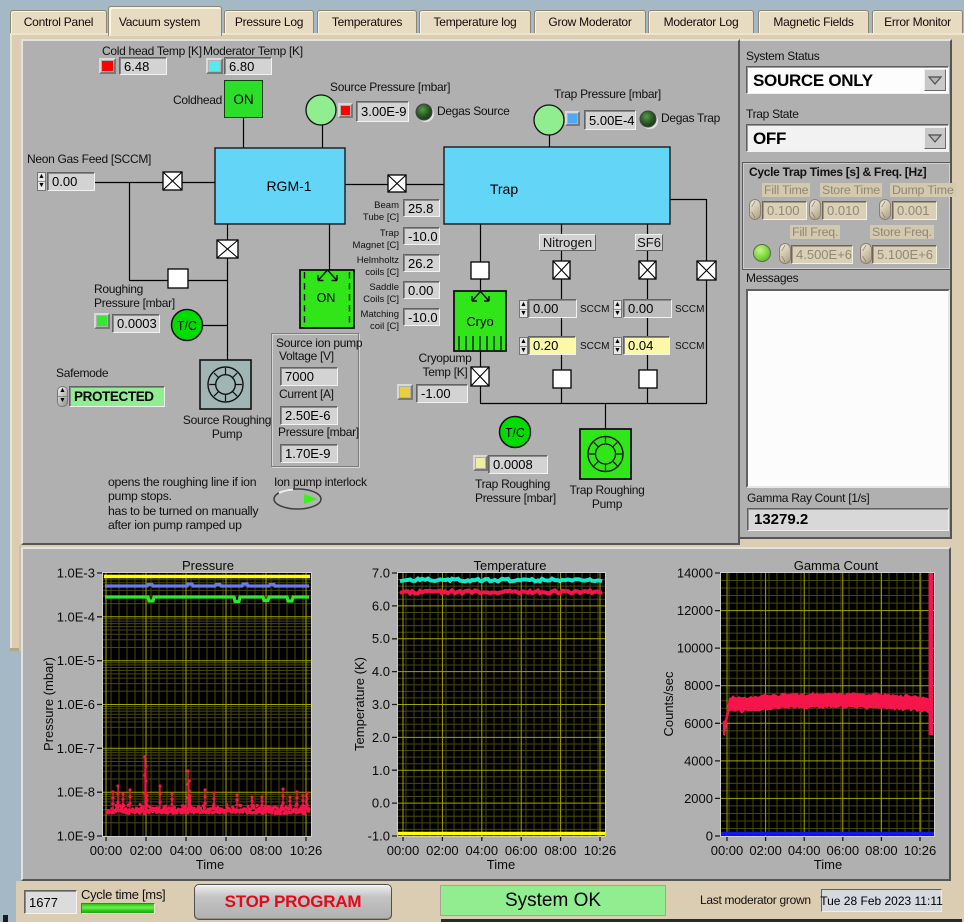 The width and height of the screenshot is (964, 922). I want to click on svg-text: 1.0E-6, so click(76, 704).